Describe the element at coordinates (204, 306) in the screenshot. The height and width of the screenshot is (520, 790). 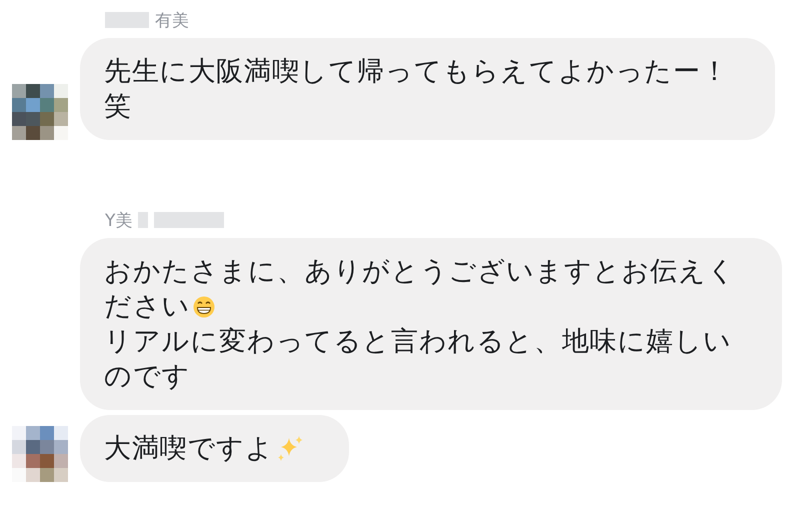
I see `grinning-face-icon` at that location.